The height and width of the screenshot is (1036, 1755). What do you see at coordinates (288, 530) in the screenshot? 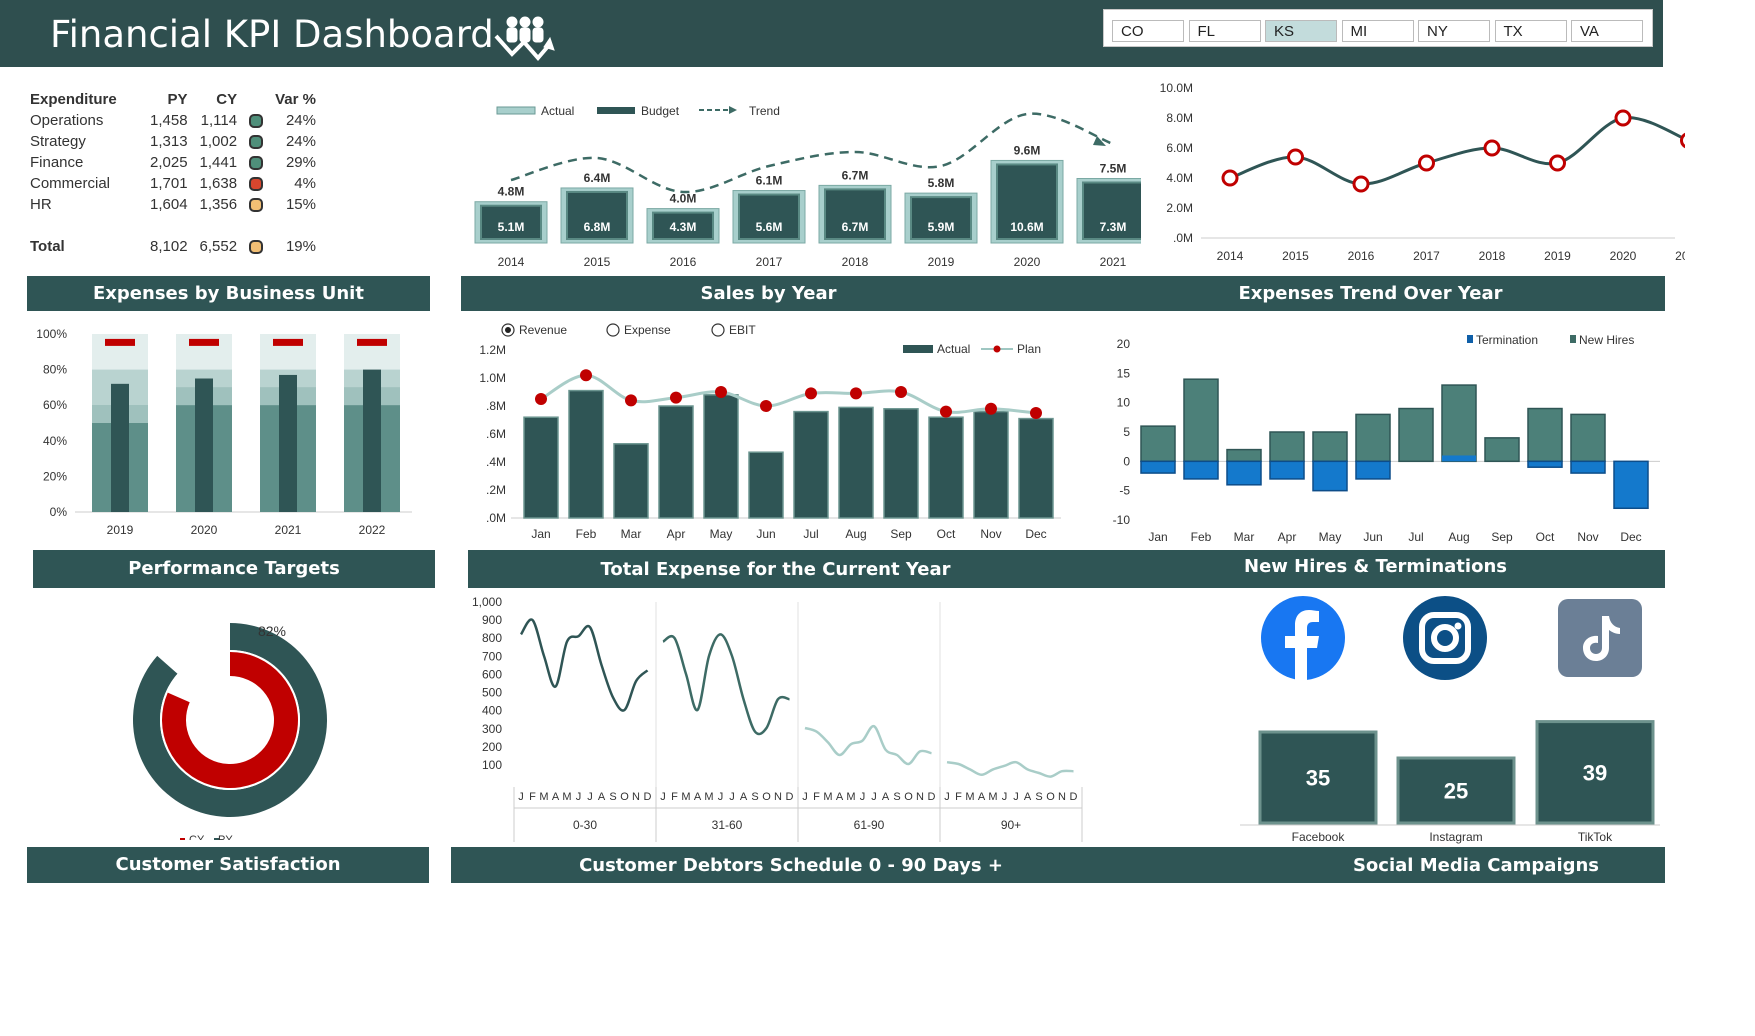
I see `x-tick-label: 2021` at bounding box center [288, 530].